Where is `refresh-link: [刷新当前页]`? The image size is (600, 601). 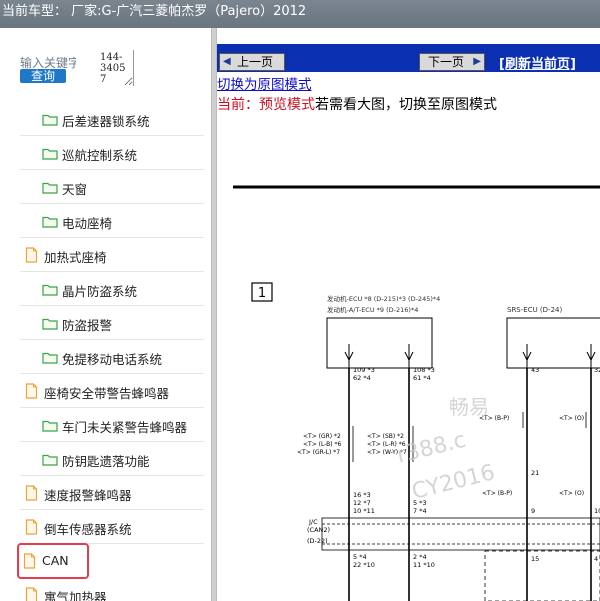 refresh-link: [刷新当前页] is located at coordinates (537, 62).